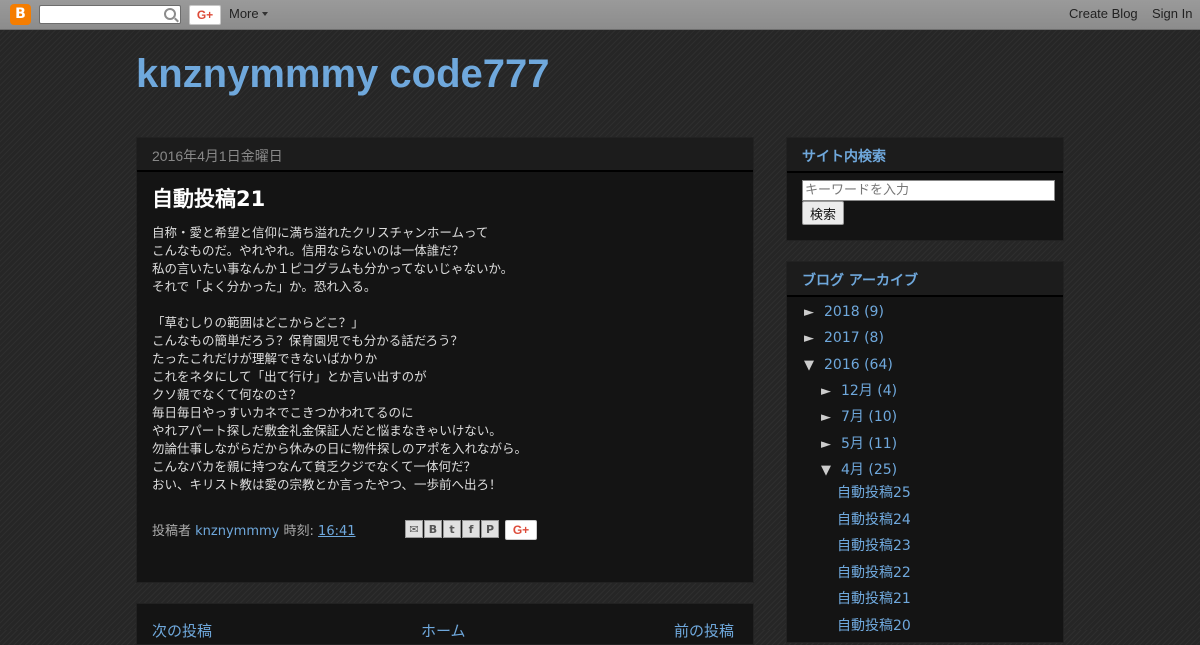  I want to click on email-icon: ✉, so click(414, 529).